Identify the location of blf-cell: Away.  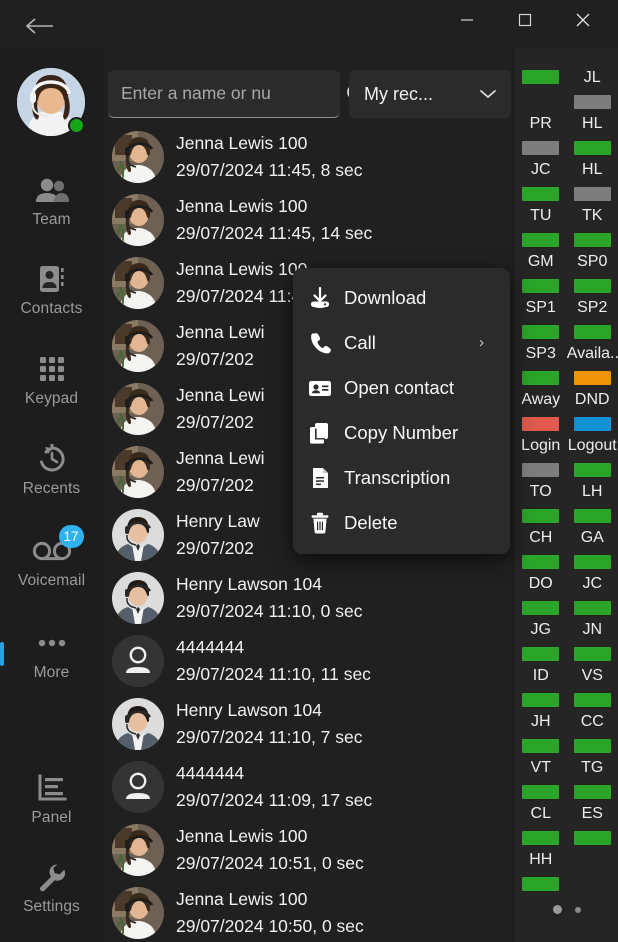
(541, 415).